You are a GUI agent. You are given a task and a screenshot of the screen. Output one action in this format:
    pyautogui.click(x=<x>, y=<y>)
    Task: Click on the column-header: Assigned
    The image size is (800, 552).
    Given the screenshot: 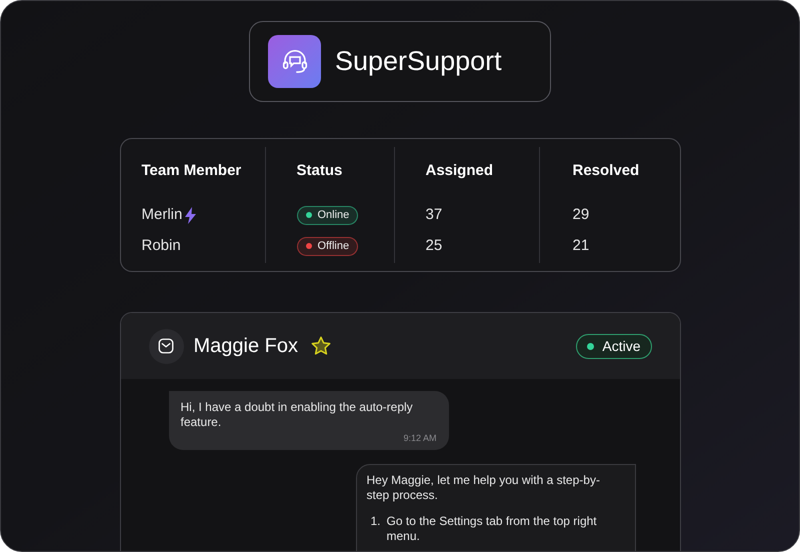 What is the action you would take?
    pyautogui.click(x=460, y=171)
    